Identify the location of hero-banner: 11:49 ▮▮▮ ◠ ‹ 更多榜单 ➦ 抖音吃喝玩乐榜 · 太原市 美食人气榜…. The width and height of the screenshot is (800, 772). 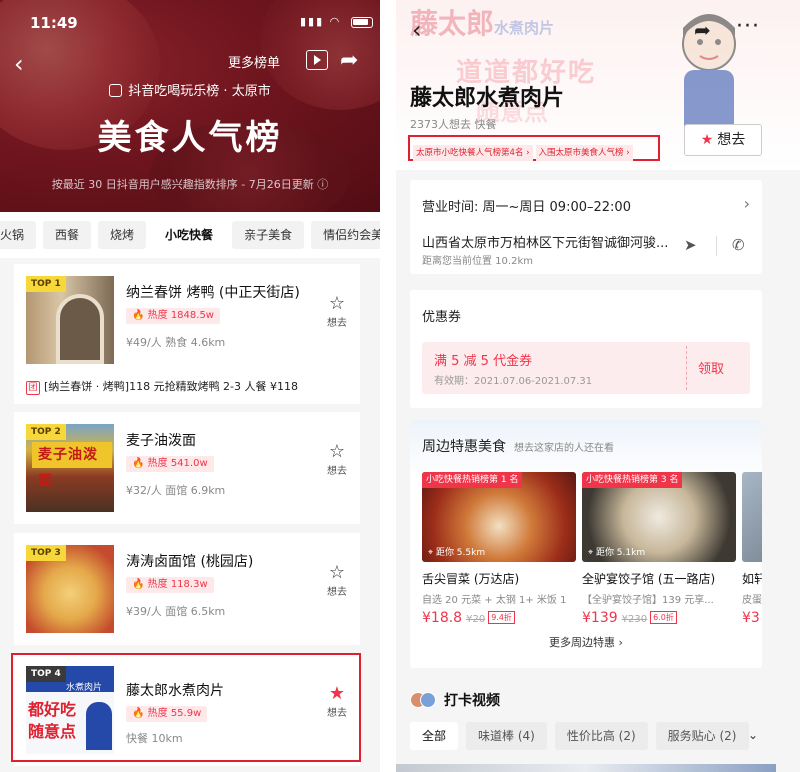
(190, 106).